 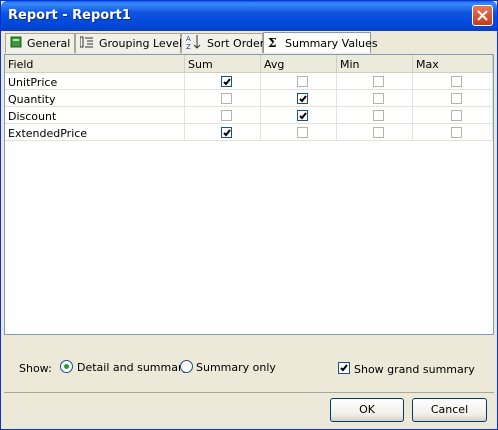 What do you see at coordinates (95, 81) in the screenshot?
I see `field-cell: UnitPrice` at bounding box center [95, 81].